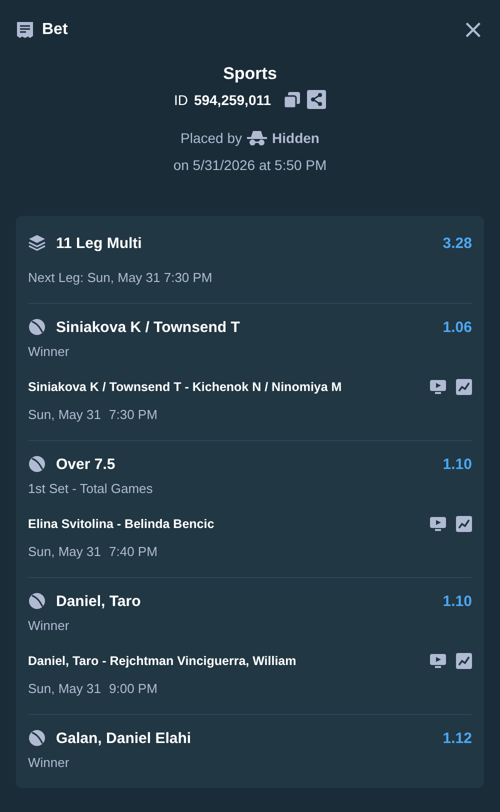  I want to click on event-time: 9:00 PM, so click(133, 688).